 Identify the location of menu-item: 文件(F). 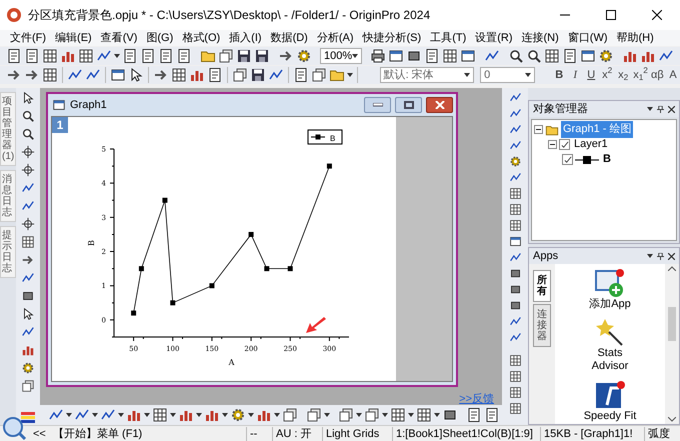
(28, 38).